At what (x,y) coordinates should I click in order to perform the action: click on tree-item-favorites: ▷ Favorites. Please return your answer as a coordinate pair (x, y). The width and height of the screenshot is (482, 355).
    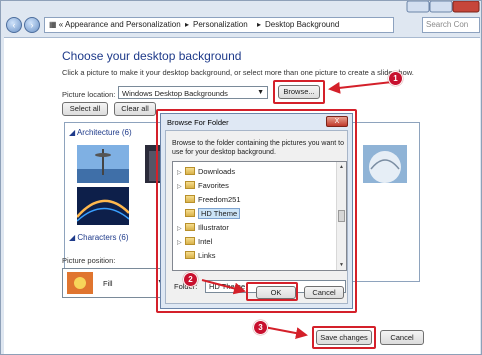
    Looking at the image, I should click on (203, 187).